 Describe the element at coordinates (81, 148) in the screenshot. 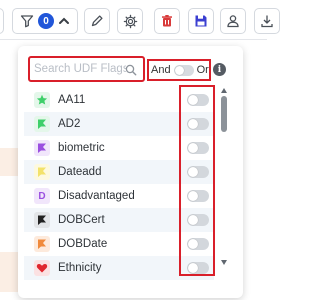

I see `flag-label: biometric` at that location.